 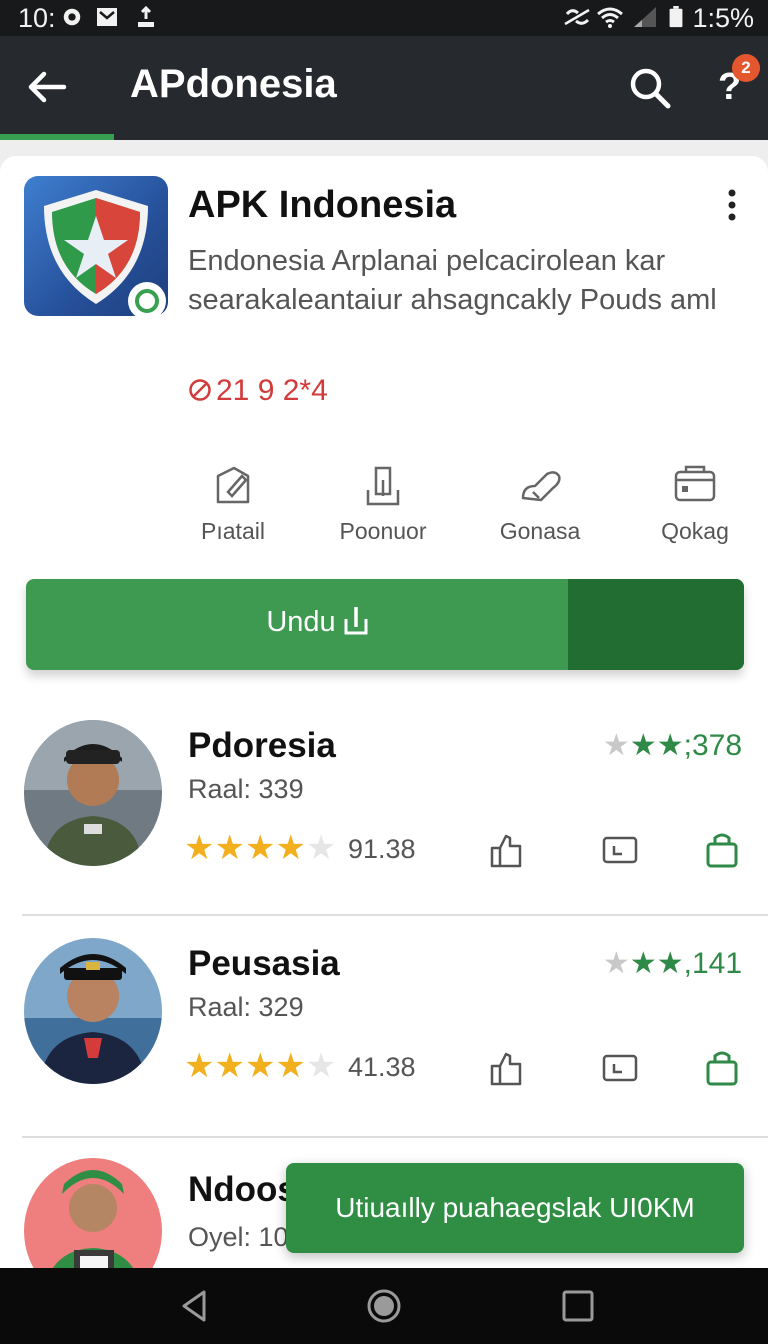 What do you see at coordinates (610, 17) in the screenshot?
I see `wifi-icon` at bounding box center [610, 17].